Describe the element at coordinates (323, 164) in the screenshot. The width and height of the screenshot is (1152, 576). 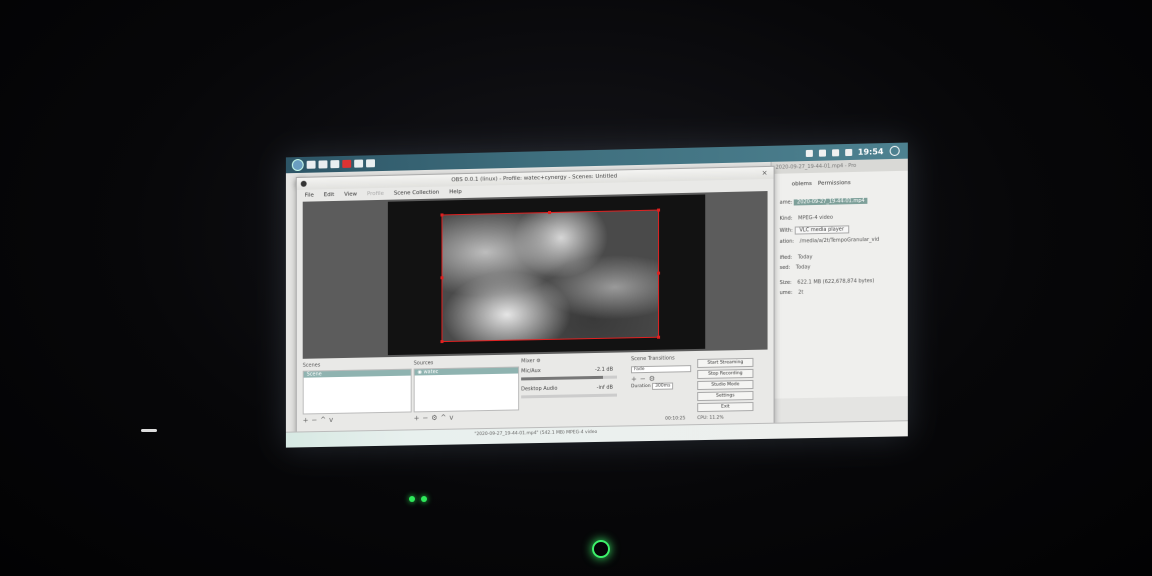
I see `files-icon` at that location.